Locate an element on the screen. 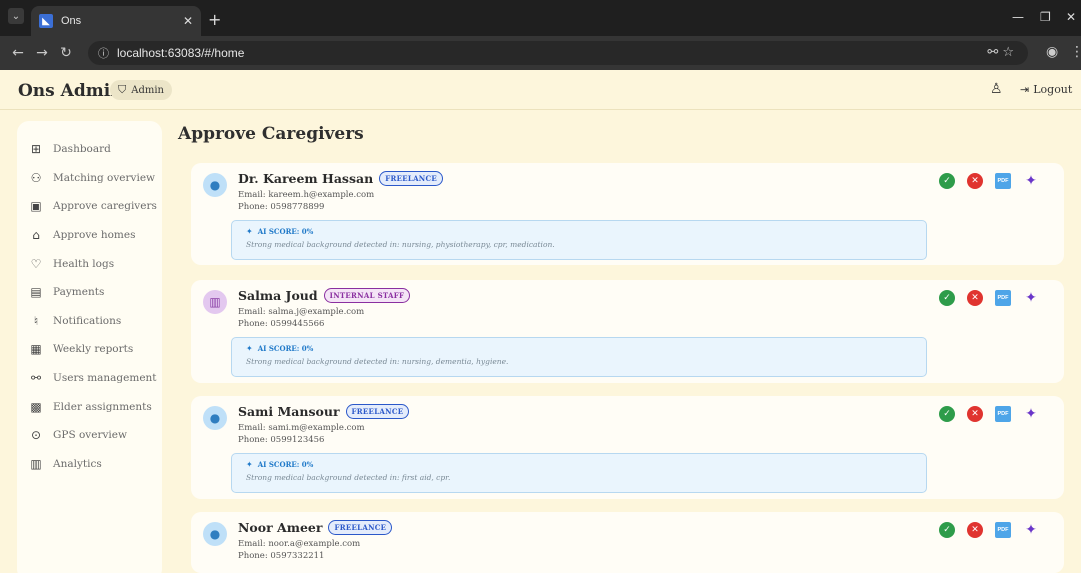 This screenshot has width=1081, height=573. url-field: ⓘ localhost:63083/#/home ⚯ ☆ is located at coordinates (558, 53).